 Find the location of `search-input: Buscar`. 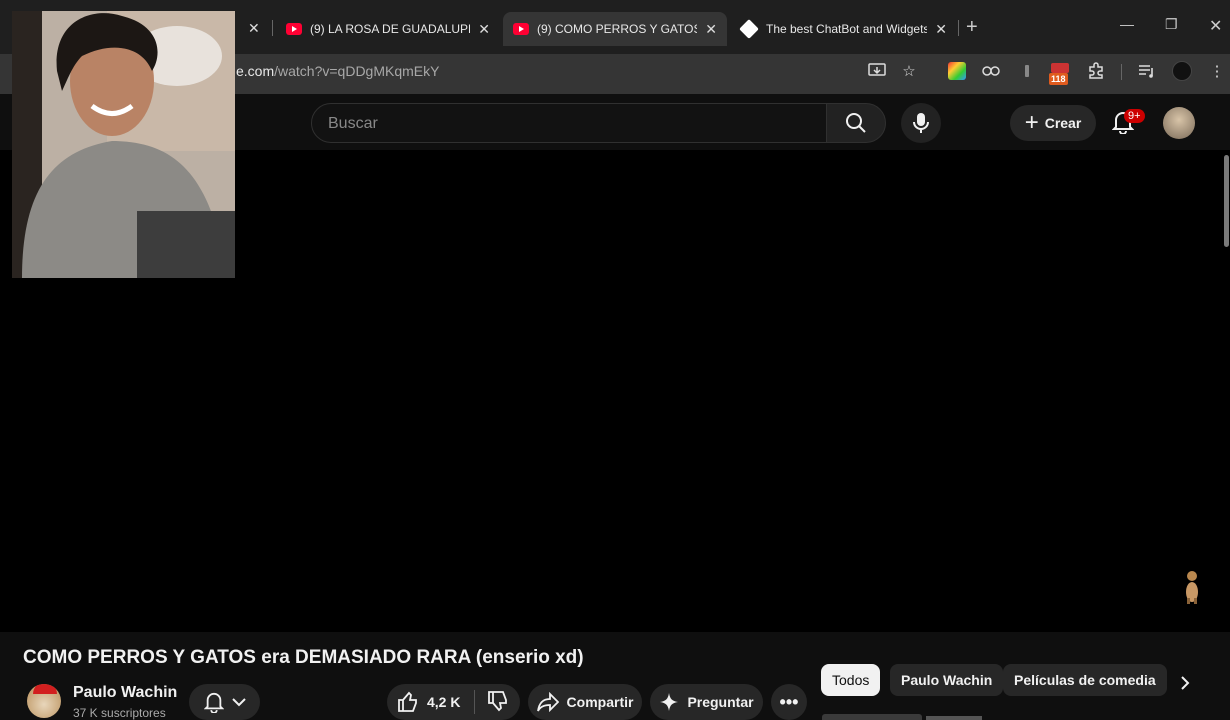

search-input: Buscar is located at coordinates (569, 123).